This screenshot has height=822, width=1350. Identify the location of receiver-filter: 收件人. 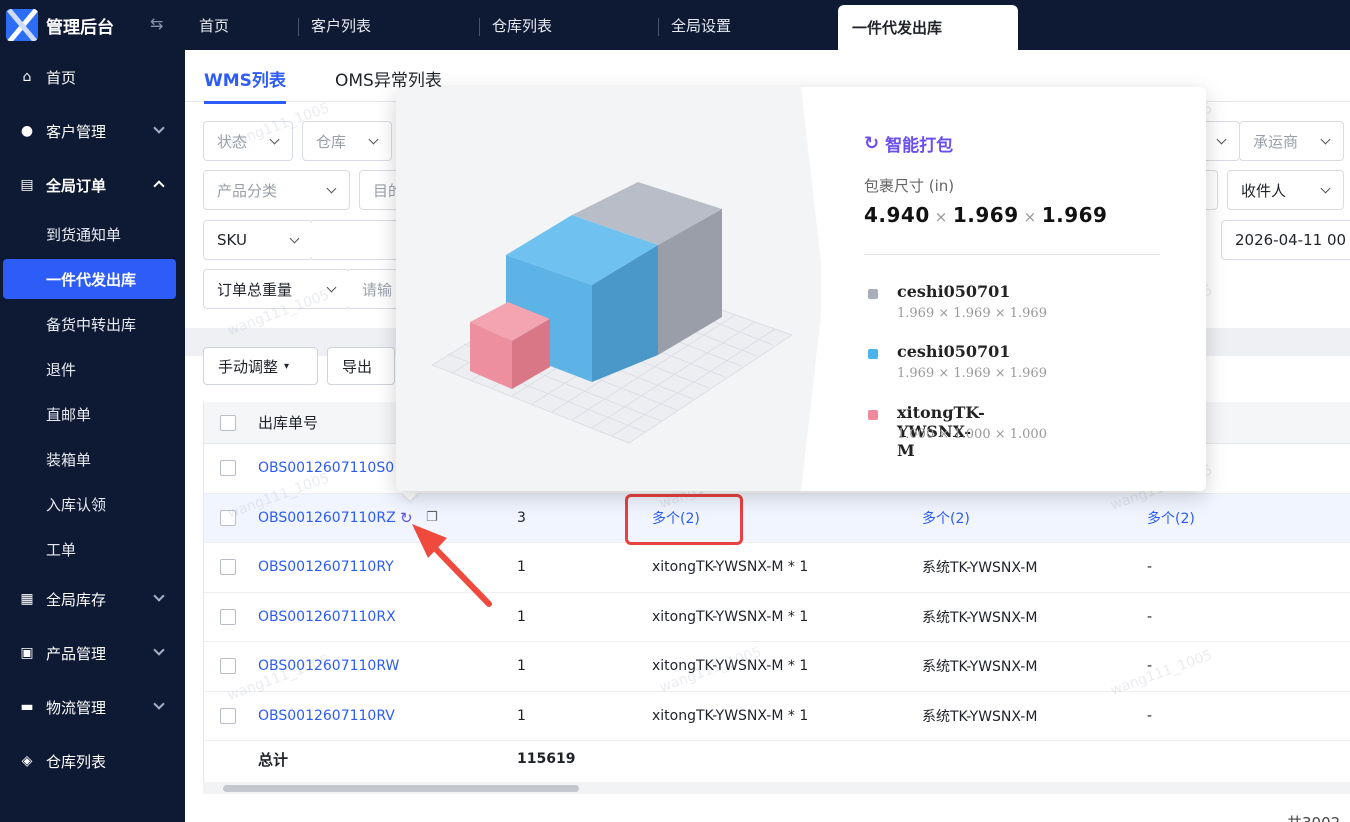
(1285, 190).